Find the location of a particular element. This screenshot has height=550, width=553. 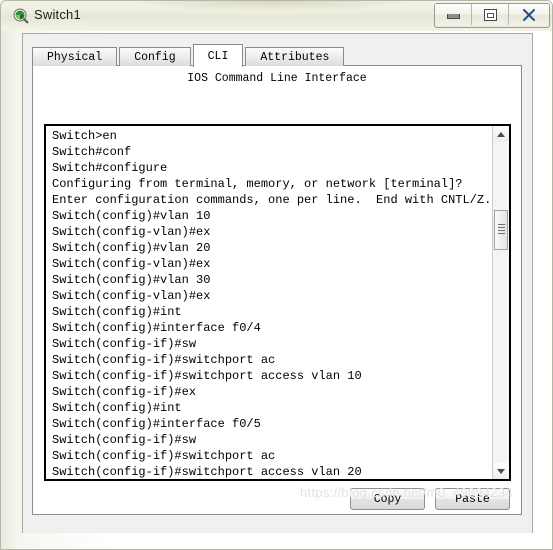

cli-line: Switch>en is located at coordinates (84, 136).